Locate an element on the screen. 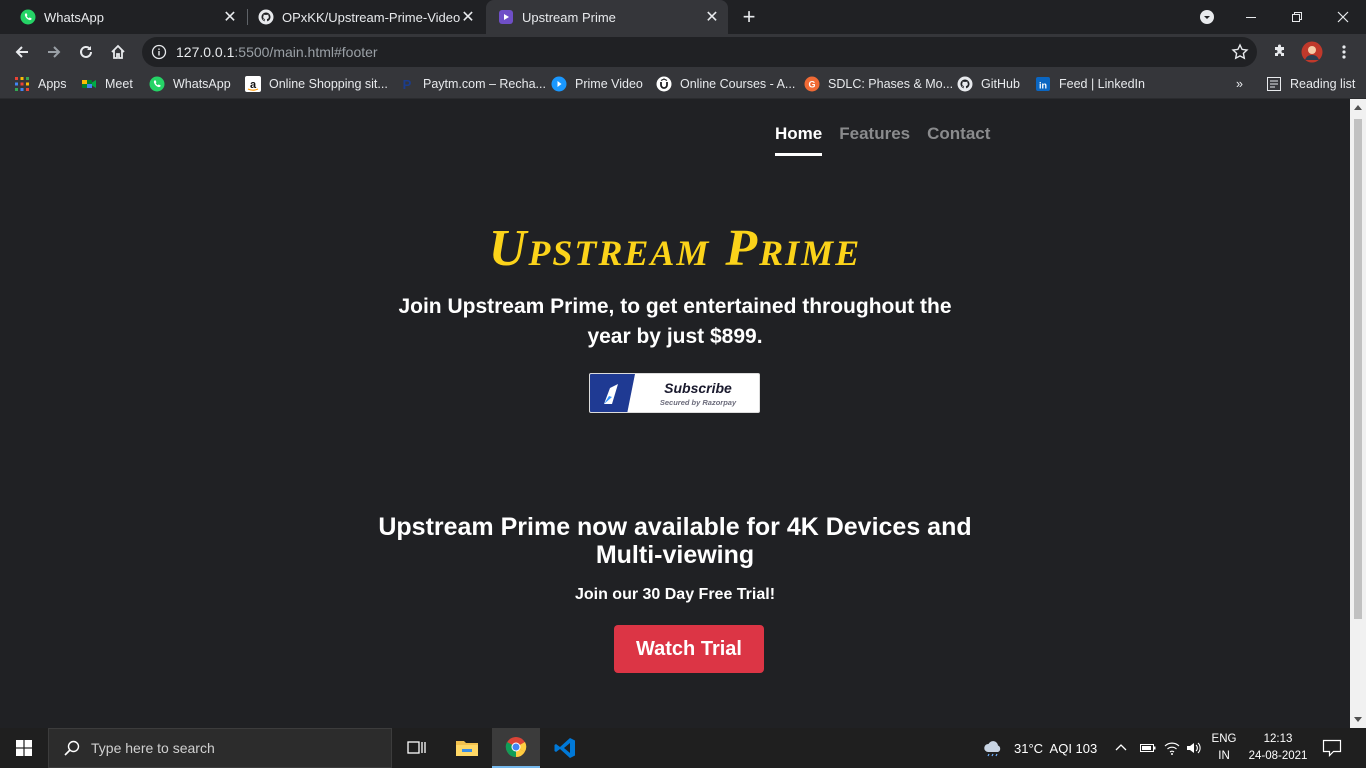  weather-text: 31°C AQI 103 is located at coordinates (1056, 748).